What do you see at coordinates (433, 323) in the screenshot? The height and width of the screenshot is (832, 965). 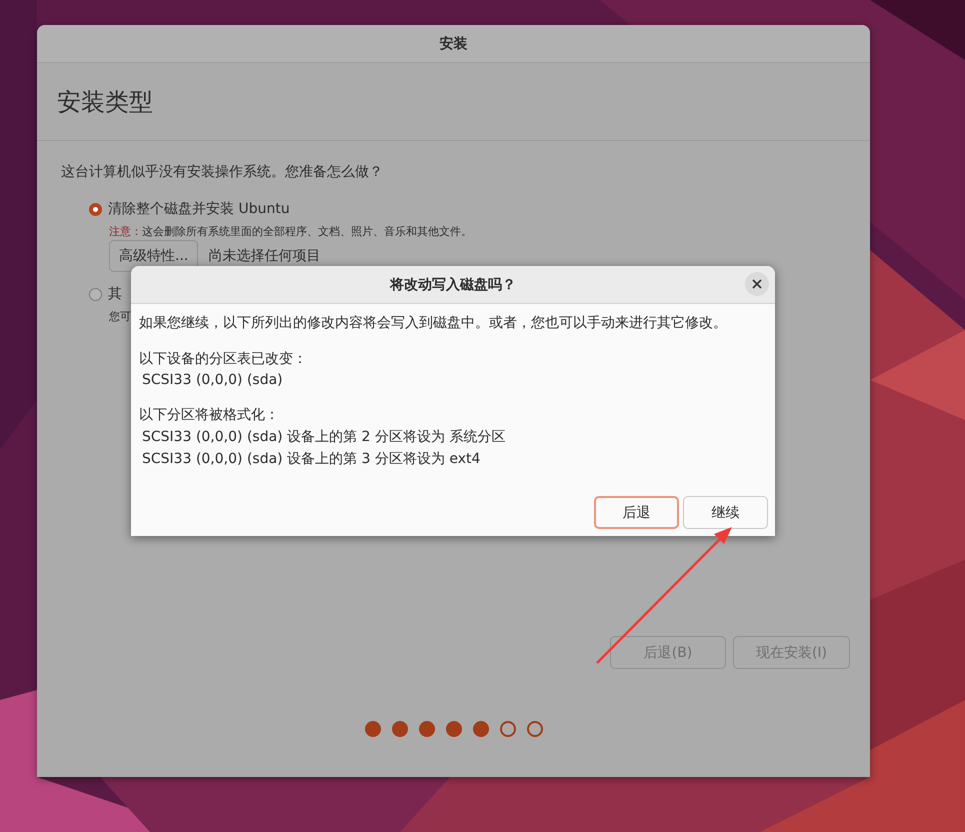 I see `dialog-message: 如果您继续，以下所列出的修改内容将会写入到磁盘中。或者，您也可以手动来进行其它修改。` at bounding box center [433, 323].